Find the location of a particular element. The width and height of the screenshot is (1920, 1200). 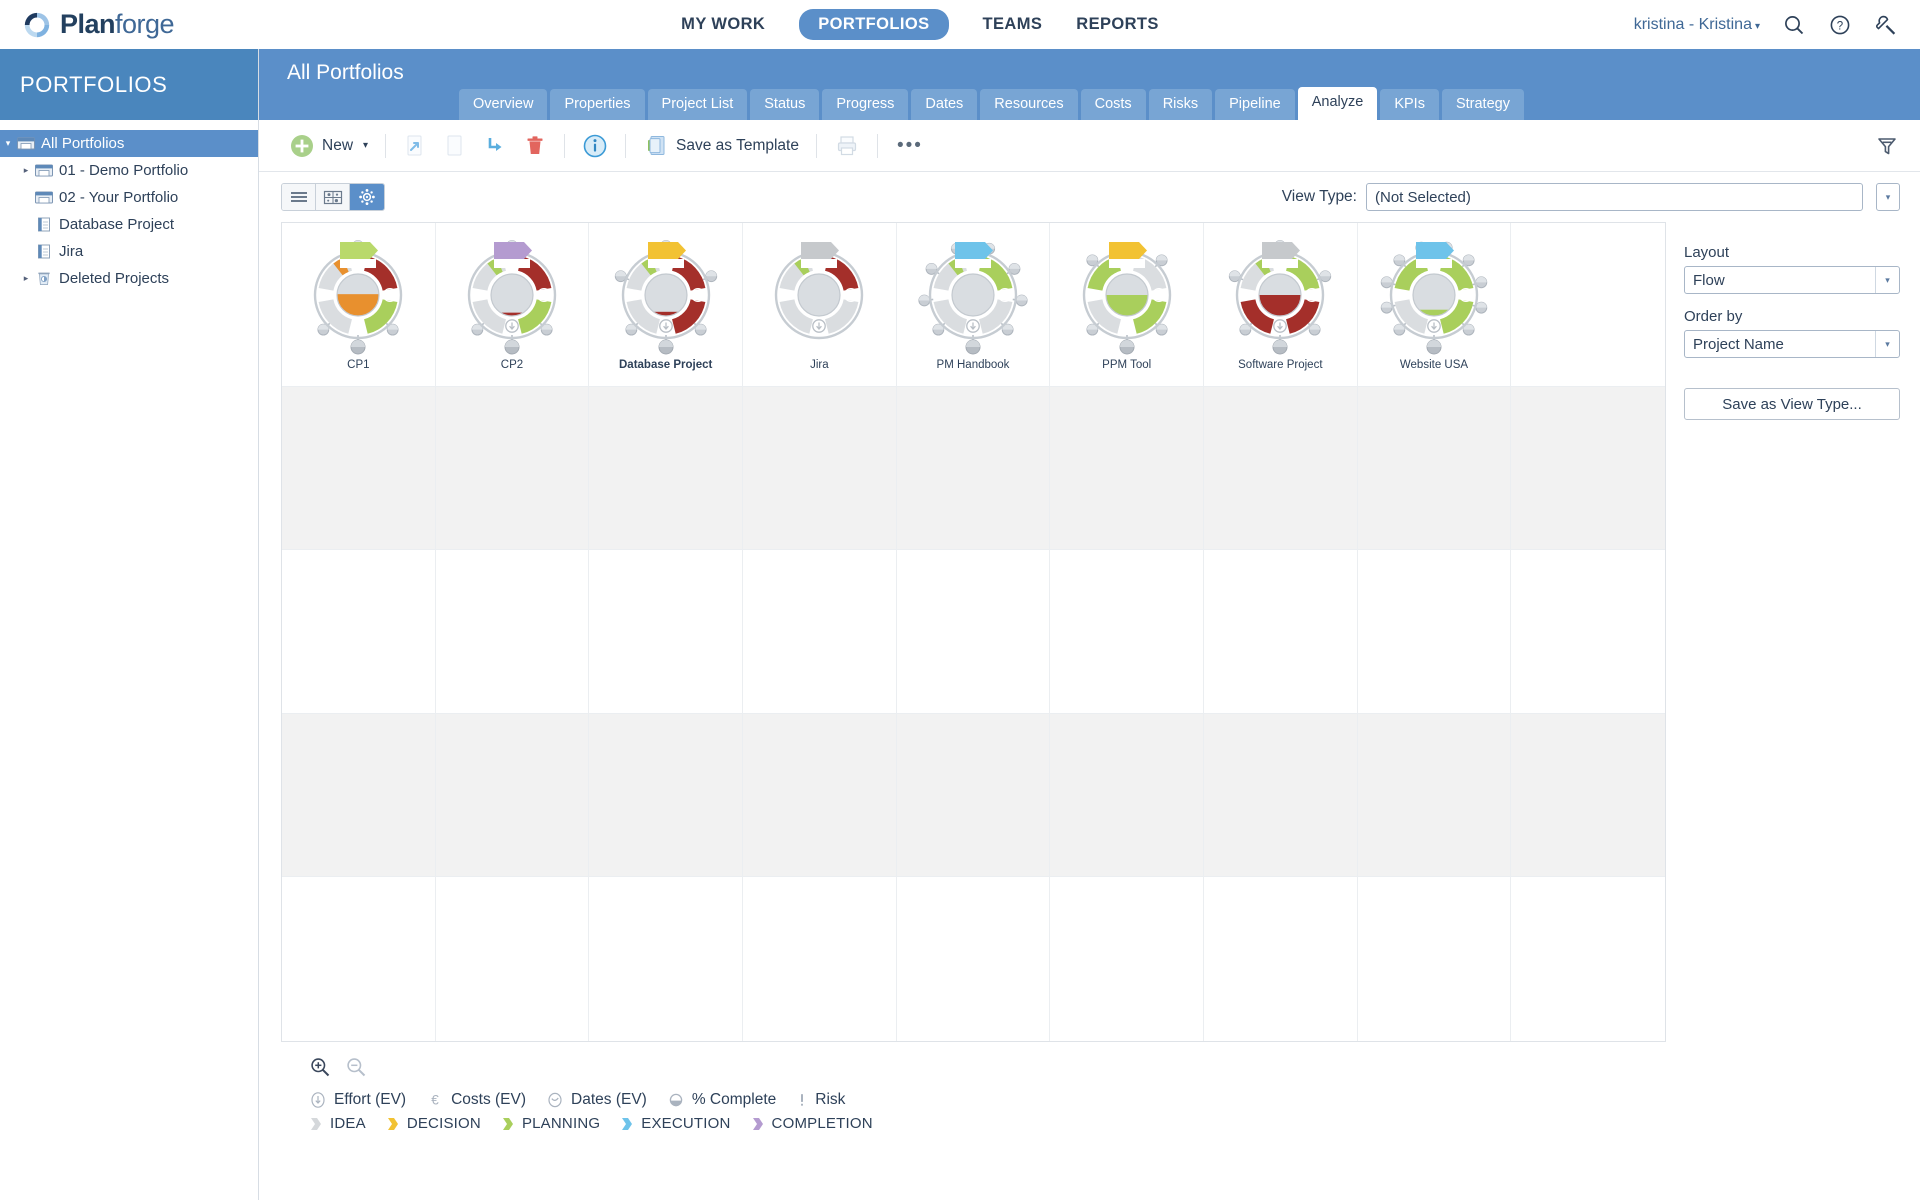

nav-reports: REPORTS is located at coordinates (1117, 24).